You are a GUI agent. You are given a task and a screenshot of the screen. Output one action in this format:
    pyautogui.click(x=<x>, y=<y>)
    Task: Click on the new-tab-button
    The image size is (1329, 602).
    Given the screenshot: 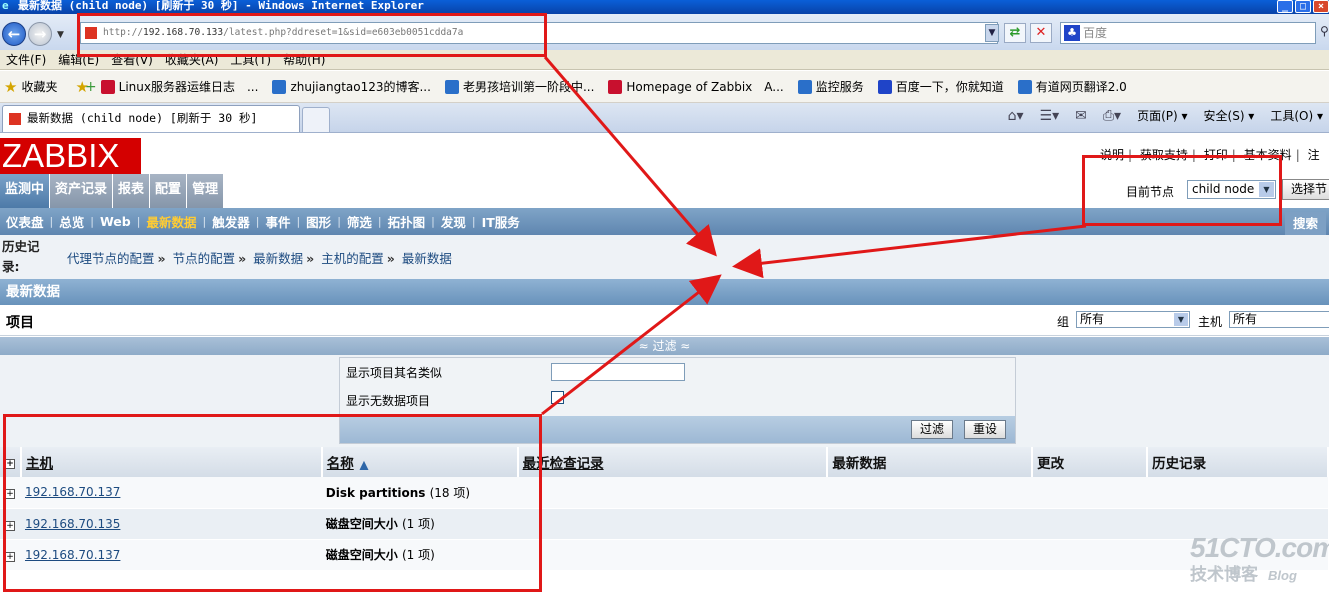 What is the action you would take?
    pyautogui.click(x=316, y=119)
    